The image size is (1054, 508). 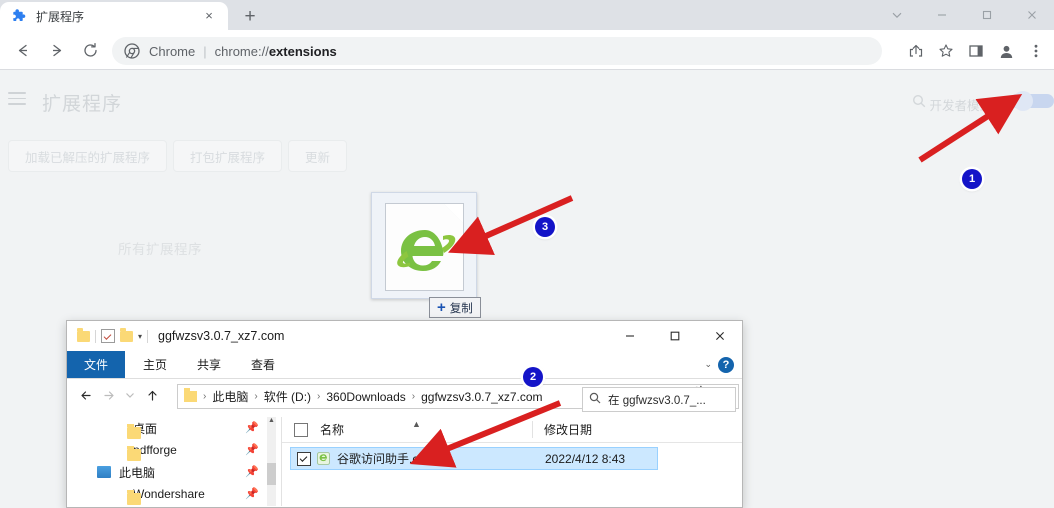 What do you see at coordinates (474, 458) in the screenshot?
I see `table-row: 谷歌访问助手.crx 2022/4/12 8:43` at bounding box center [474, 458].